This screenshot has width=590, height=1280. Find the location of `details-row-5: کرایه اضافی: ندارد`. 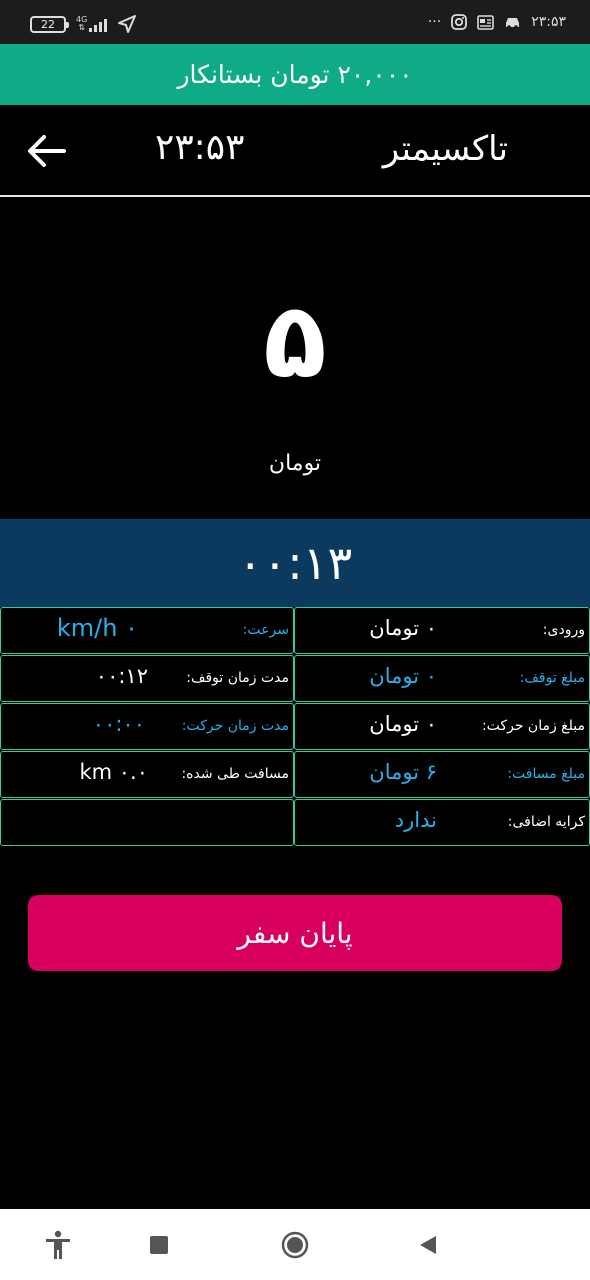

details-row-5: کرایه اضافی: ندارد is located at coordinates (295, 822).